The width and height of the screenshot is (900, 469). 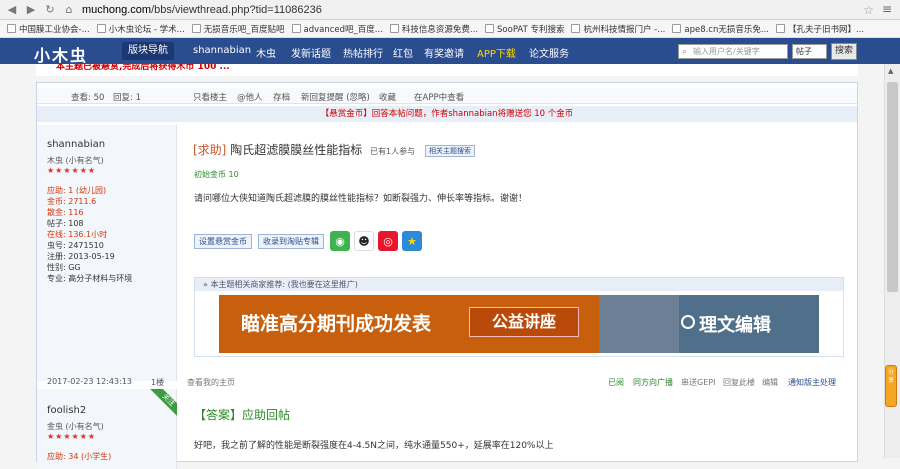 I want to click on search-type-select: 帖子, so click(x=809, y=51).